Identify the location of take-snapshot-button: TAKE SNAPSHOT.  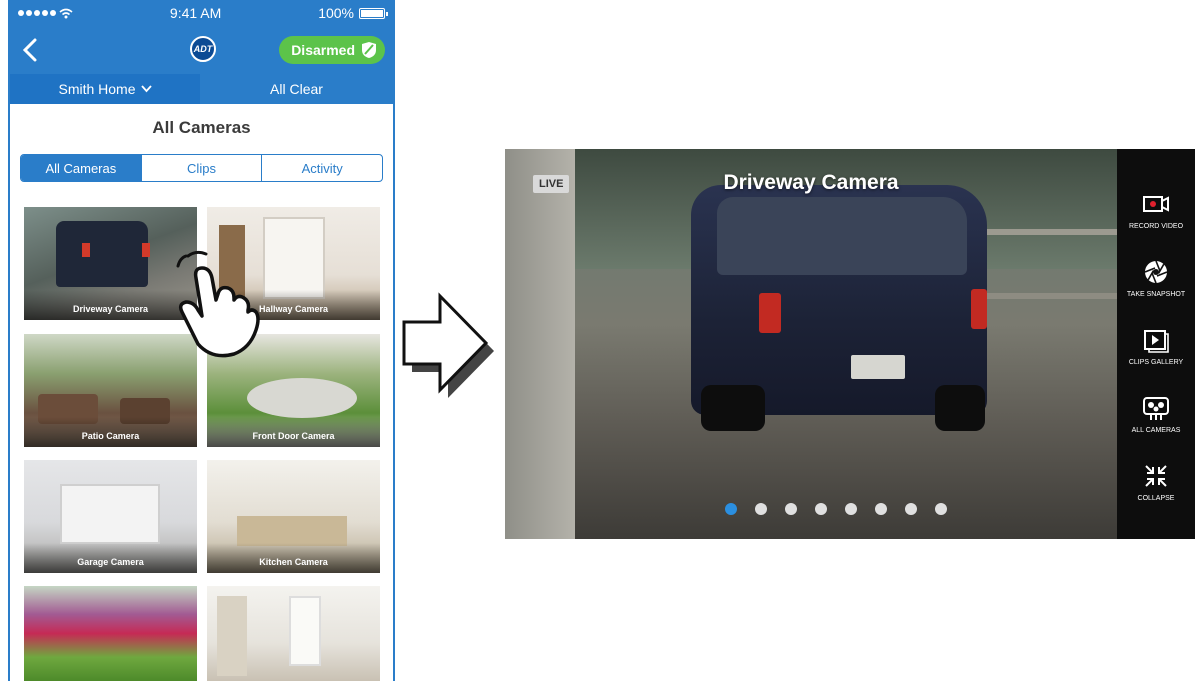
(1156, 291).